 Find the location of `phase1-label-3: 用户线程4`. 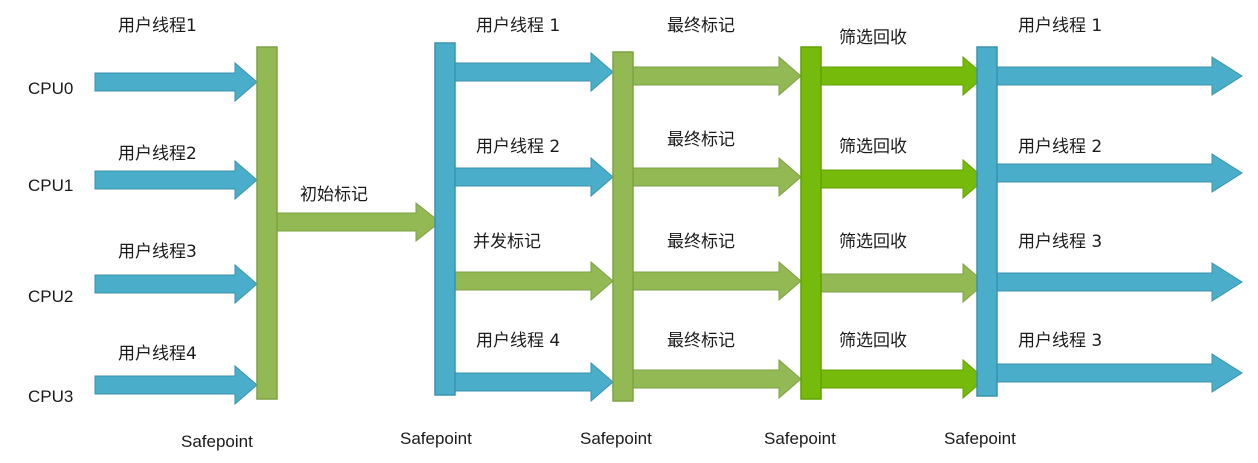

phase1-label-3: 用户线程4 is located at coordinates (157, 354).